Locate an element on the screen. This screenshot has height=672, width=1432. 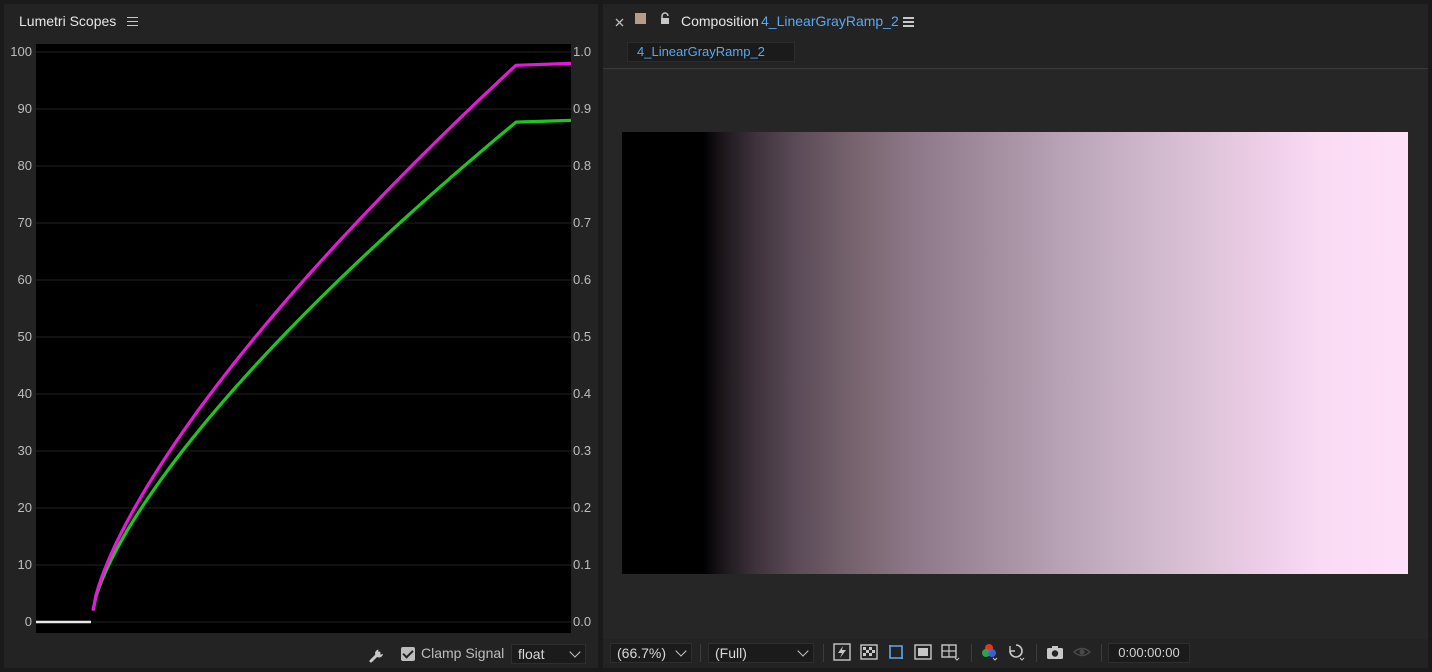
transparency-grid-icon is located at coordinates (869, 652).